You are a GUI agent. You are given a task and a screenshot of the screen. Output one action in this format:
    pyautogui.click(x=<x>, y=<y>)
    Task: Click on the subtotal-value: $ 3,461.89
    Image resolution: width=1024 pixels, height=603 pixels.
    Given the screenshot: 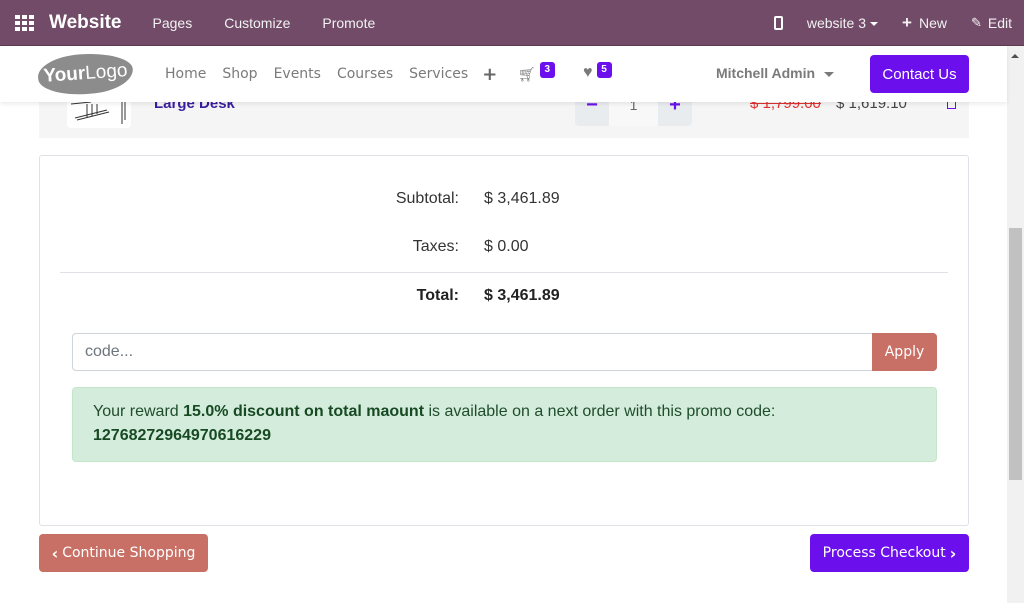 What is the action you would take?
    pyautogui.click(x=522, y=198)
    